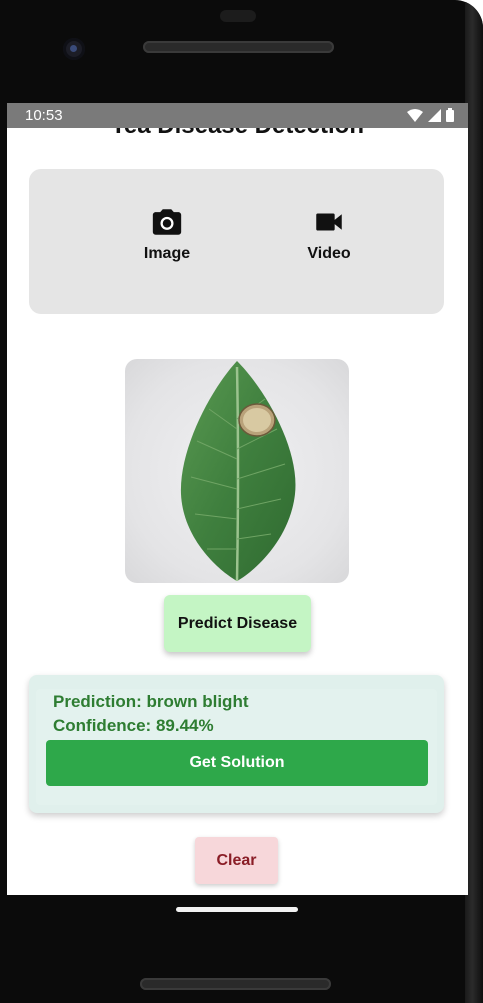 Image resolution: width=483 pixels, height=1003 pixels. I want to click on status-icons, so click(430, 115).